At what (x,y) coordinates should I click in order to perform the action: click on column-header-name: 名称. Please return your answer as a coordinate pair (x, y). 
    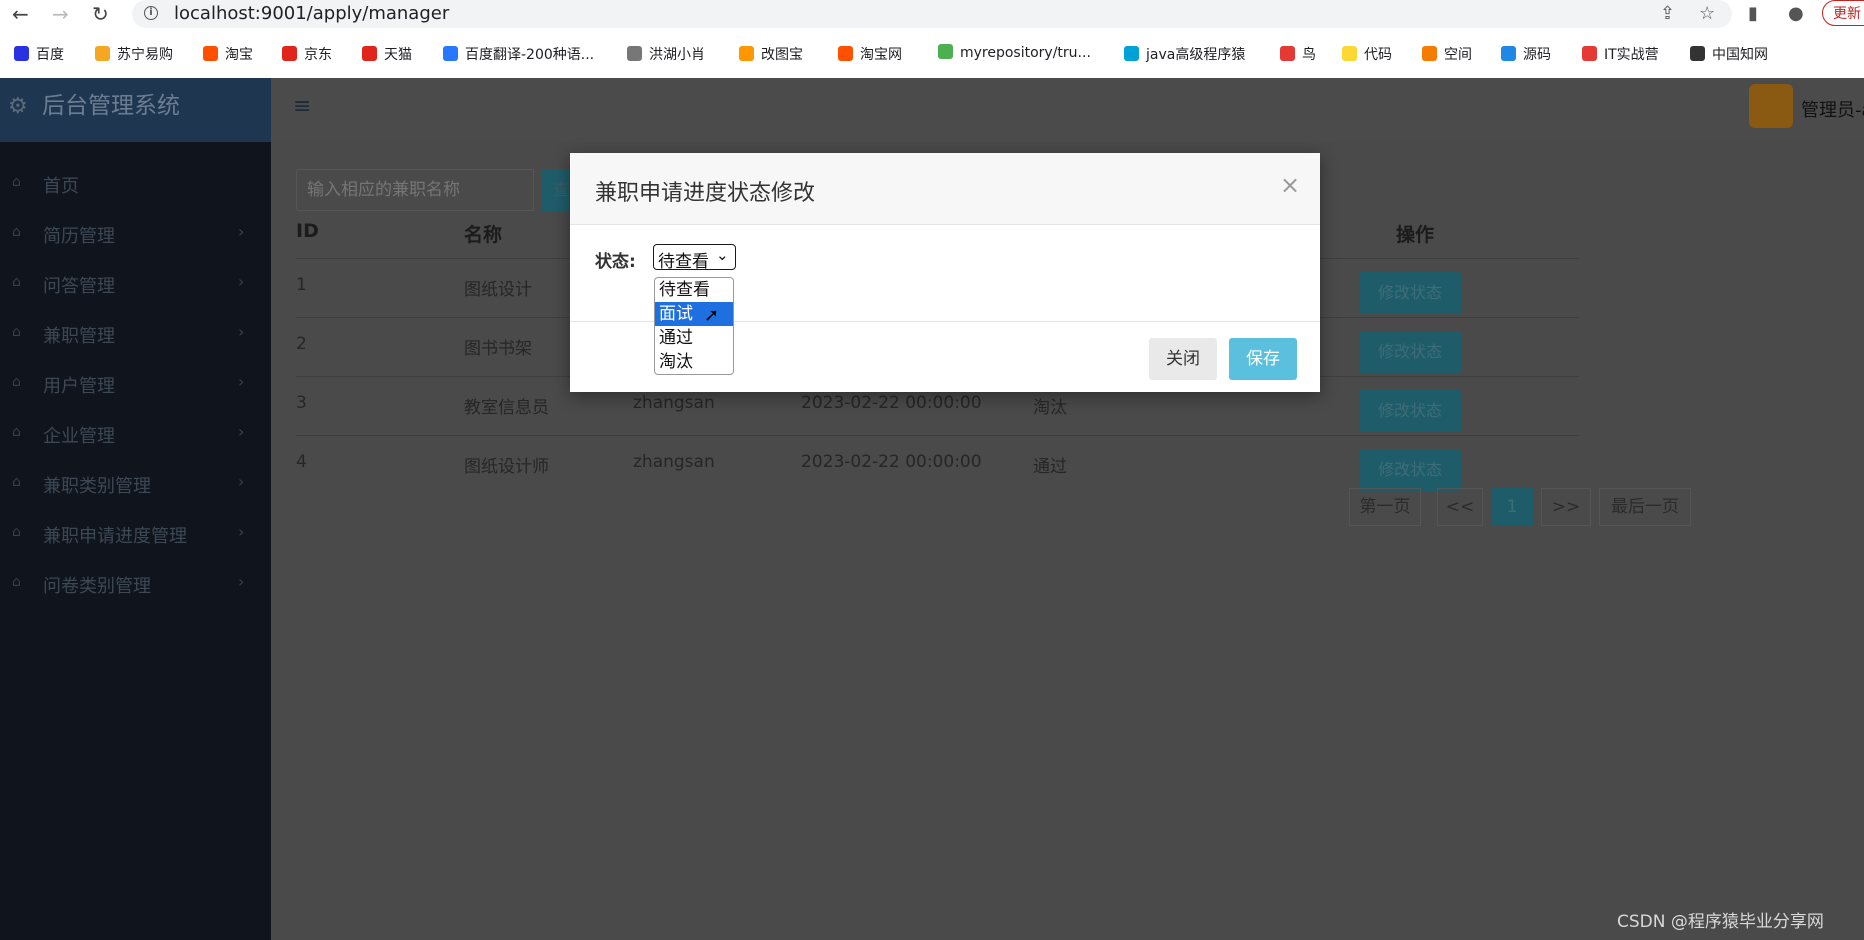
    Looking at the image, I should click on (483, 235).